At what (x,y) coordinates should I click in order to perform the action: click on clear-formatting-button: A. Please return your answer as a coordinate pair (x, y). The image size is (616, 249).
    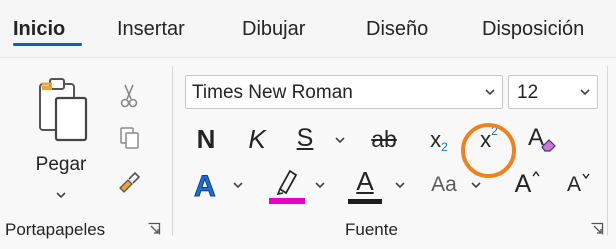
    Looking at the image, I should click on (542, 138).